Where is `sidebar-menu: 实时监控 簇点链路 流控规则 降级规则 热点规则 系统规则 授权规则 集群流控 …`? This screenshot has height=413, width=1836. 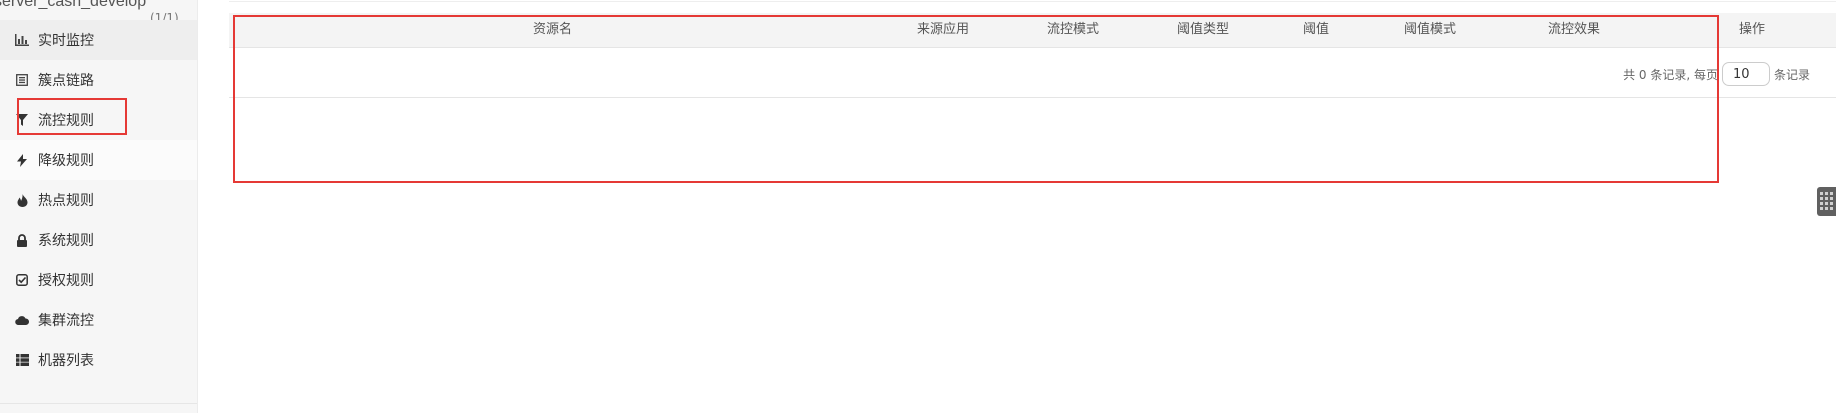 sidebar-menu: 实时监控 簇点链路 流控规则 降级规则 热点规则 系统规则 授权规则 集群流控 … is located at coordinates (98, 212).